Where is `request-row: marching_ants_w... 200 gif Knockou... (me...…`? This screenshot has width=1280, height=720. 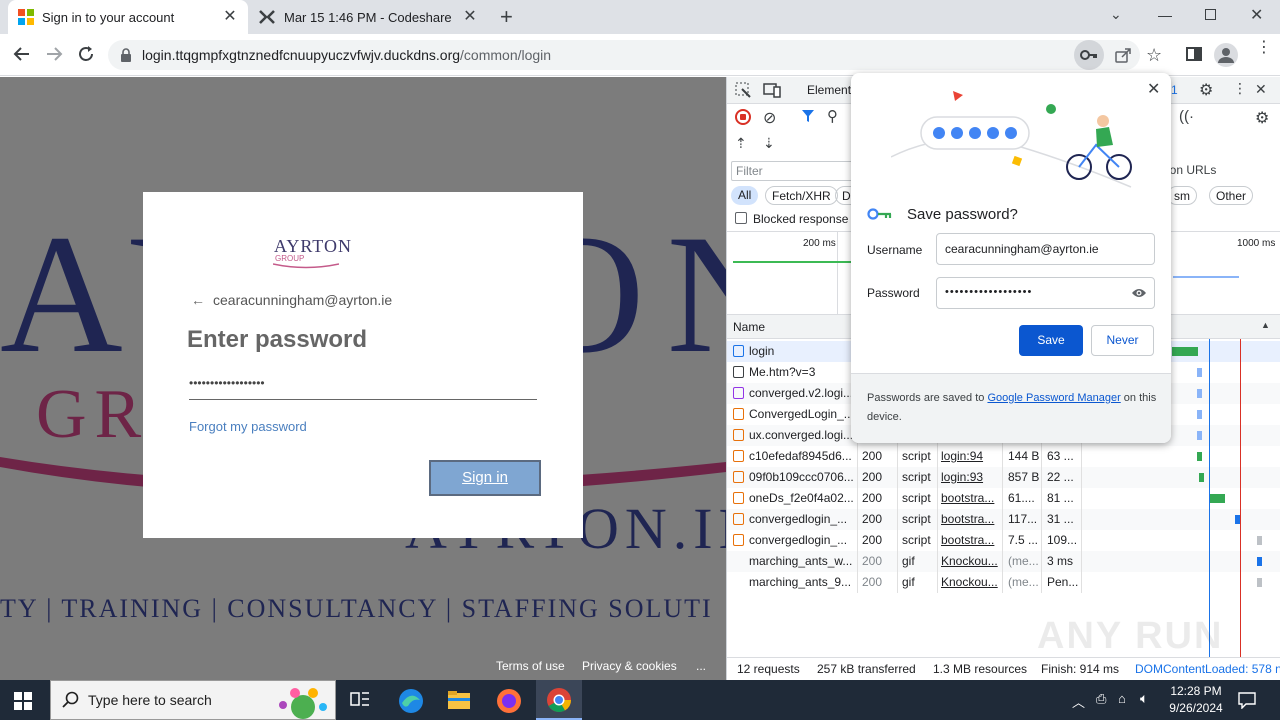 request-row: marching_ants_w... 200 gif Knockou... (me...… is located at coordinates (1003, 561).